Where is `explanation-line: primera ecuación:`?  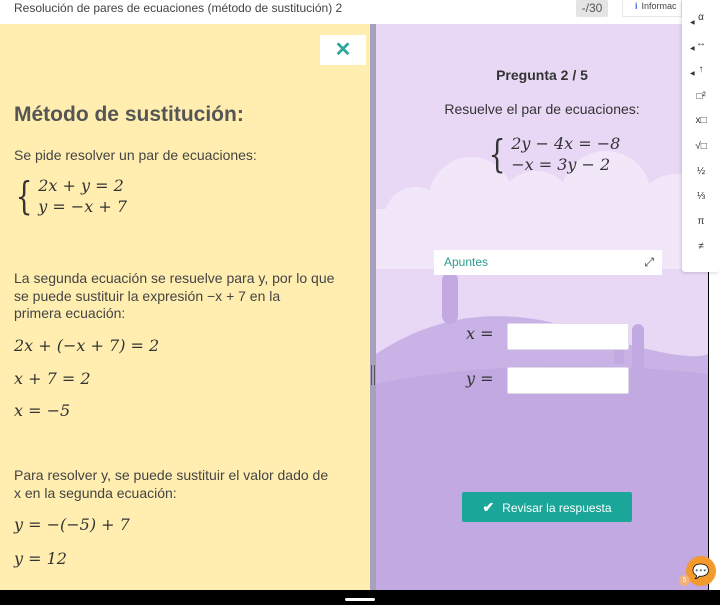
explanation-line: primera ecuación: is located at coordinates (70, 313).